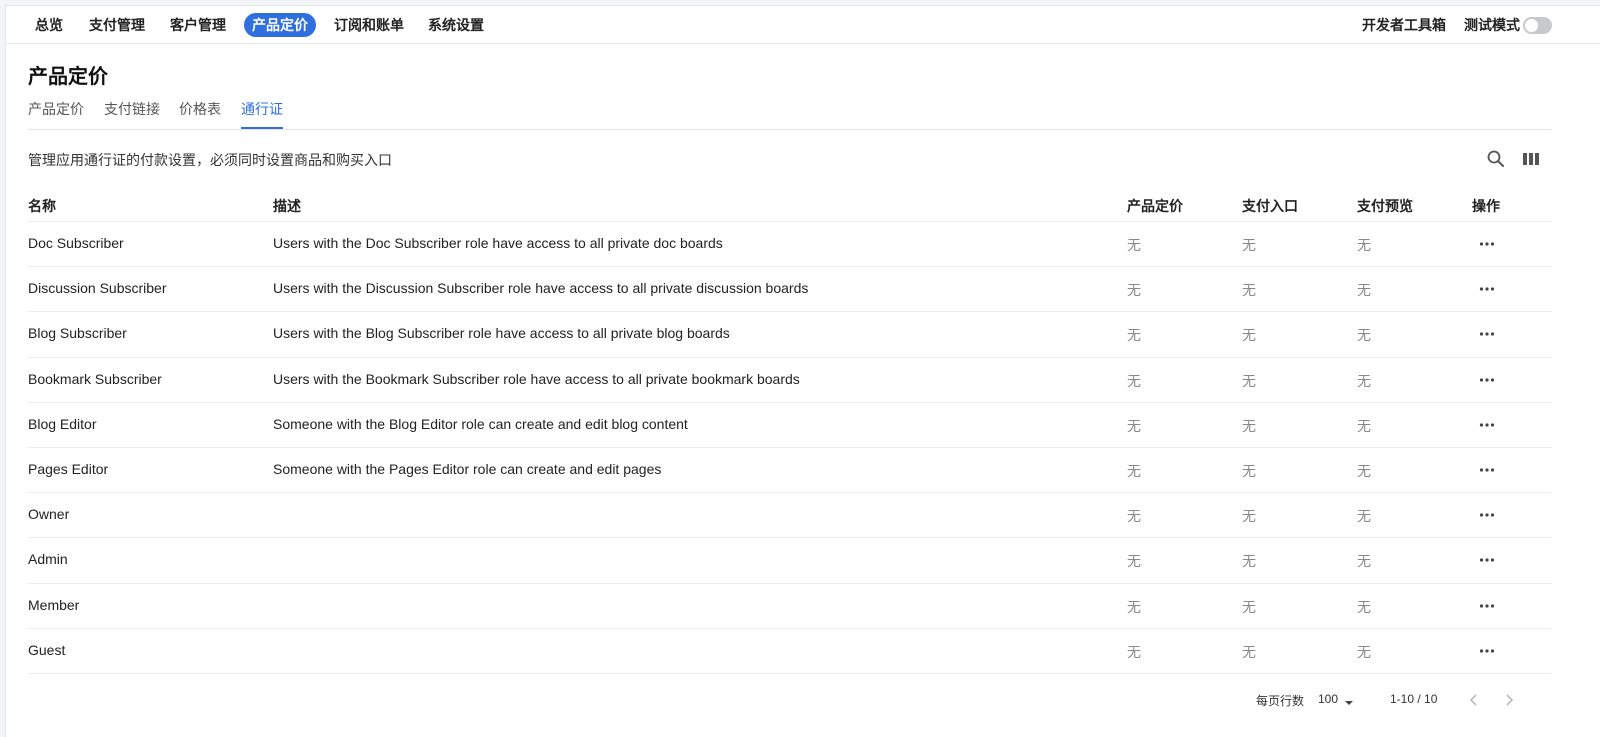 Image resolution: width=1600 pixels, height=737 pixels. Describe the element at coordinates (1270, 206) in the screenshot. I see `column-header-payment-entry: 支付入口` at that location.